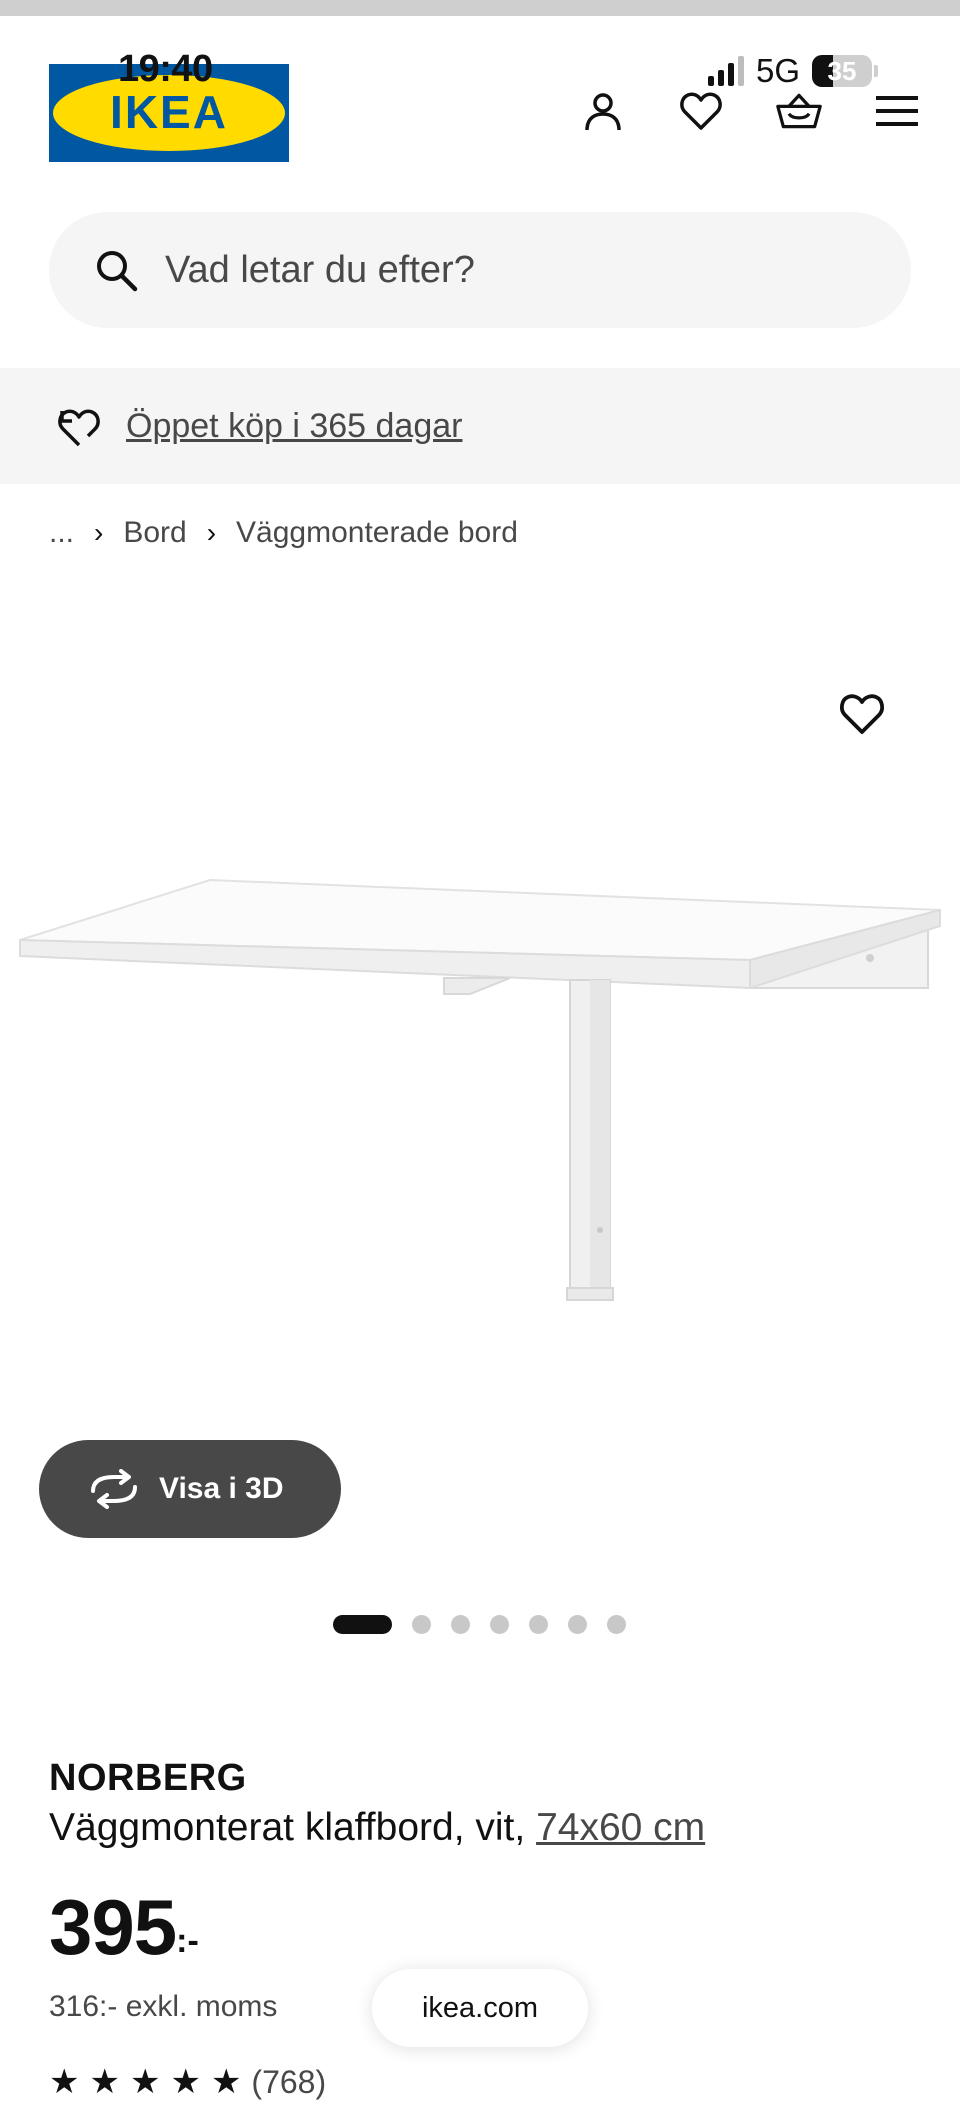  What do you see at coordinates (777, 70) in the screenshot?
I see `network-type: 5G` at bounding box center [777, 70].